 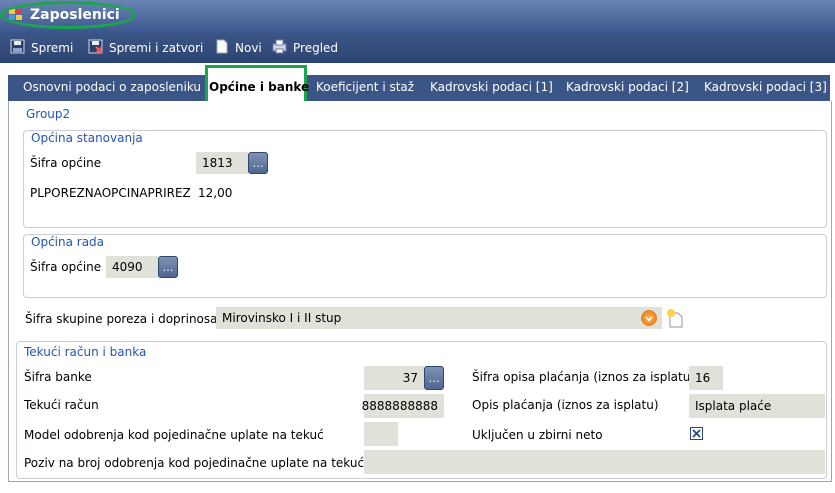 I want to click on ukljucen-checkbox, so click(x=696, y=433).